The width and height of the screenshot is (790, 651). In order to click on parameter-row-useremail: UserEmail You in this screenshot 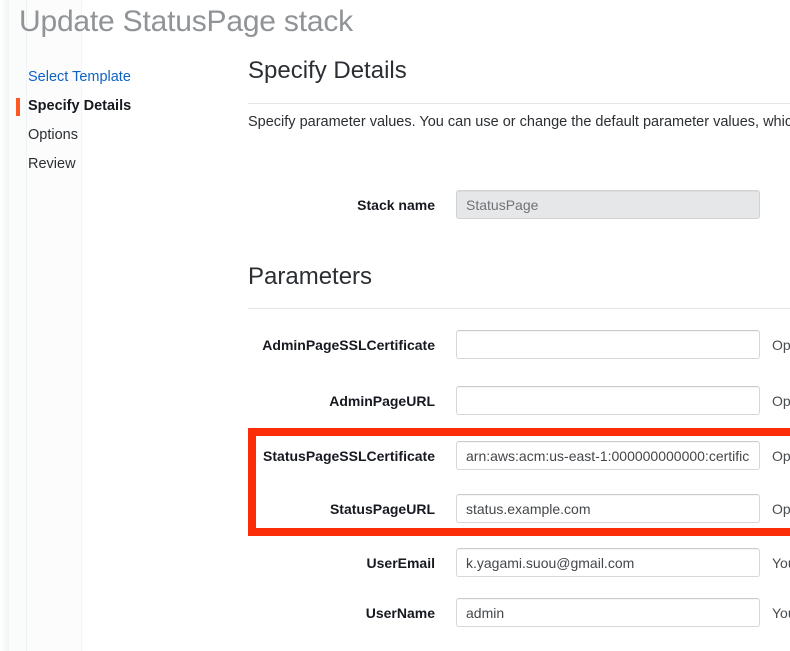, I will do `click(519, 563)`.